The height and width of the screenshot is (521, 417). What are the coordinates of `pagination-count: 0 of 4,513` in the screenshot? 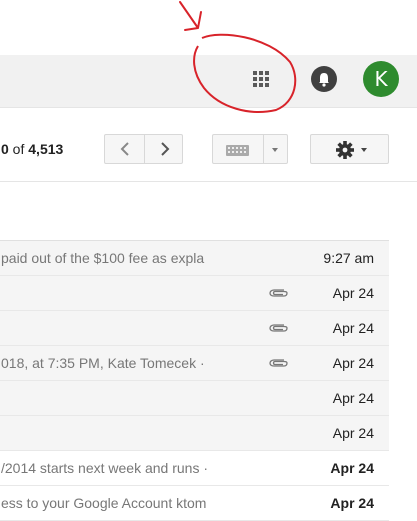 It's located at (32, 149).